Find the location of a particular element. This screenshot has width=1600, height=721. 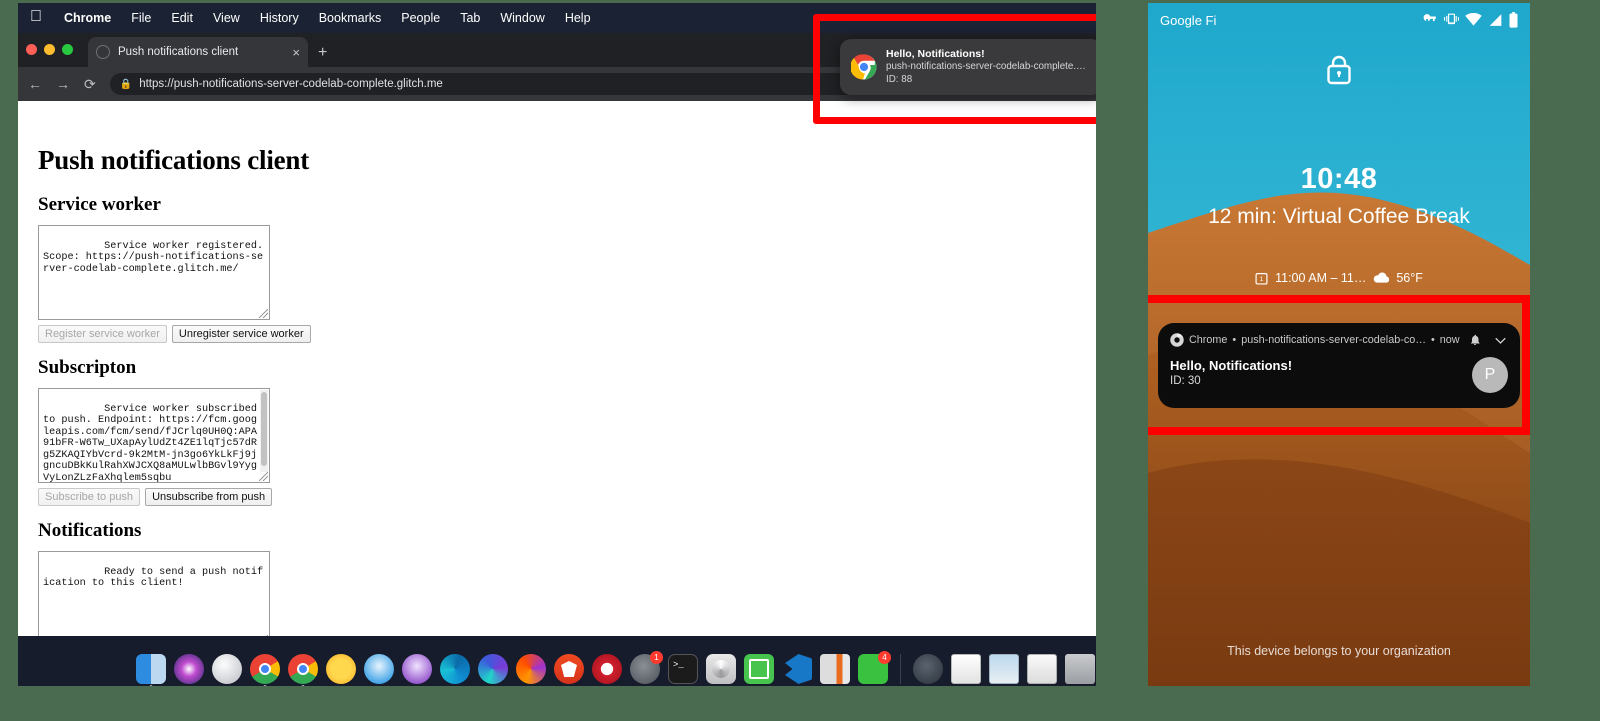

unsubscribe-from-push-button: Unsubscribe from push is located at coordinates (209, 497).